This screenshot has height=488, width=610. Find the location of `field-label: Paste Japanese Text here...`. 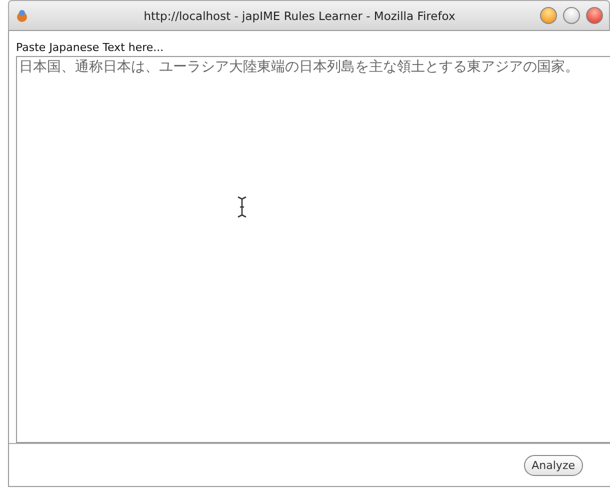

field-label: Paste Japanese Text here... is located at coordinates (90, 47).